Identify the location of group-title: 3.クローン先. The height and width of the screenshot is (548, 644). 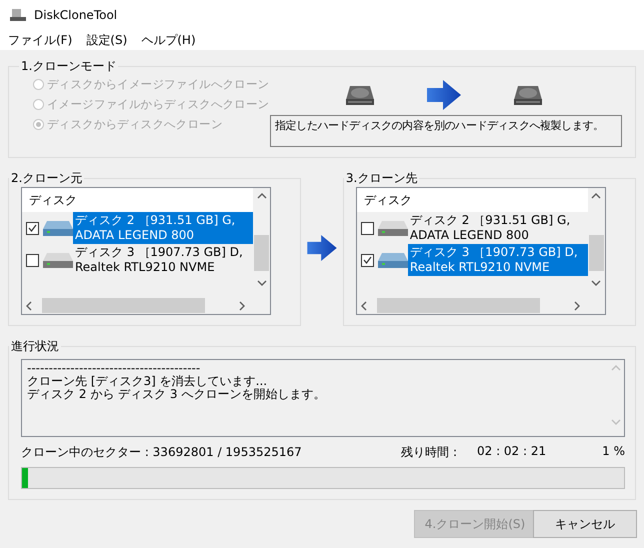
(381, 178).